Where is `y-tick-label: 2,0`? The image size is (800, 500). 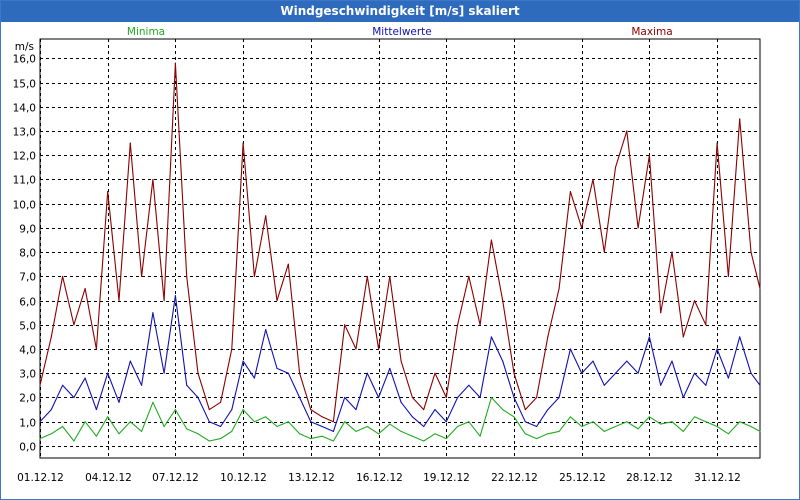 y-tick-label: 2,0 is located at coordinates (27, 399).